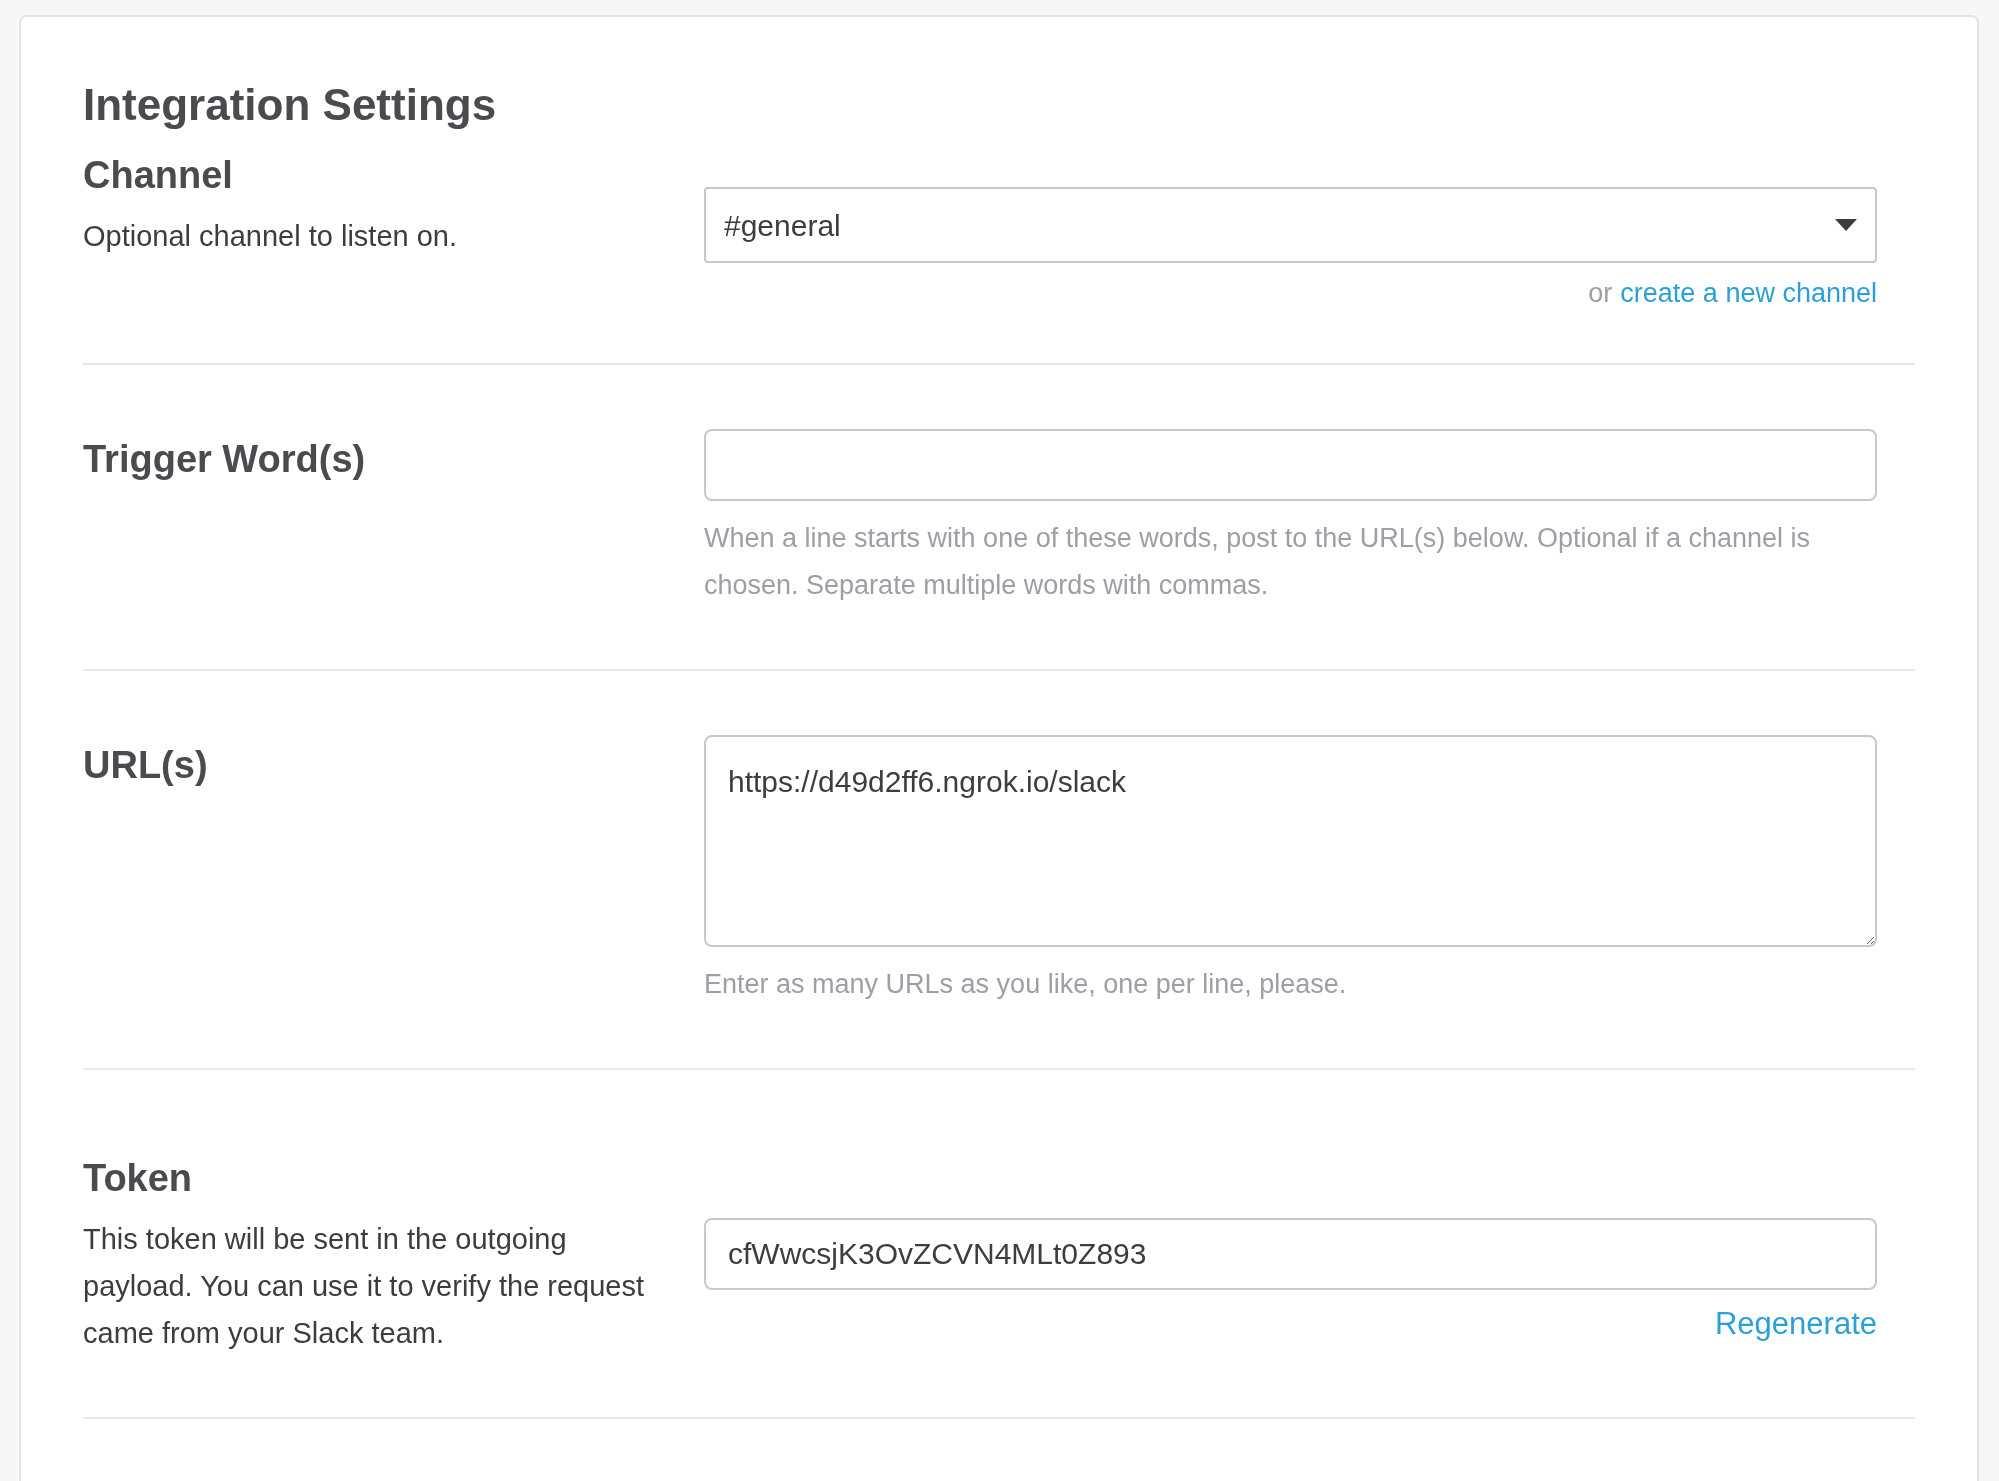 The height and width of the screenshot is (1481, 1999). What do you see at coordinates (290, 105) in the screenshot?
I see `page-title: Integration Settings` at bounding box center [290, 105].